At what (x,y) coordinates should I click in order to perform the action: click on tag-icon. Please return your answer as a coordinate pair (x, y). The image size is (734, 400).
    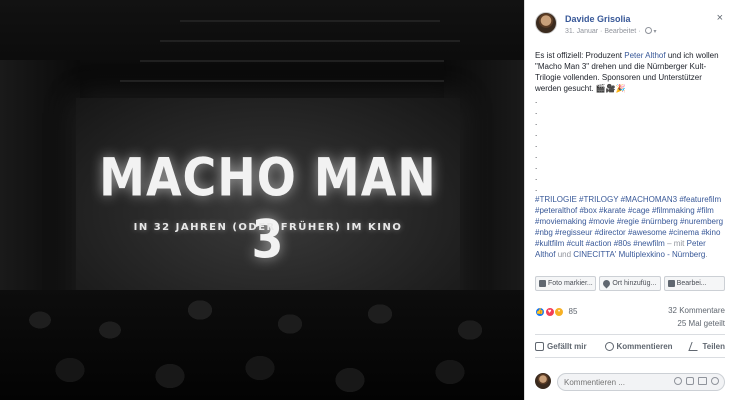
    Looking at the image, I should click on (542, 283).